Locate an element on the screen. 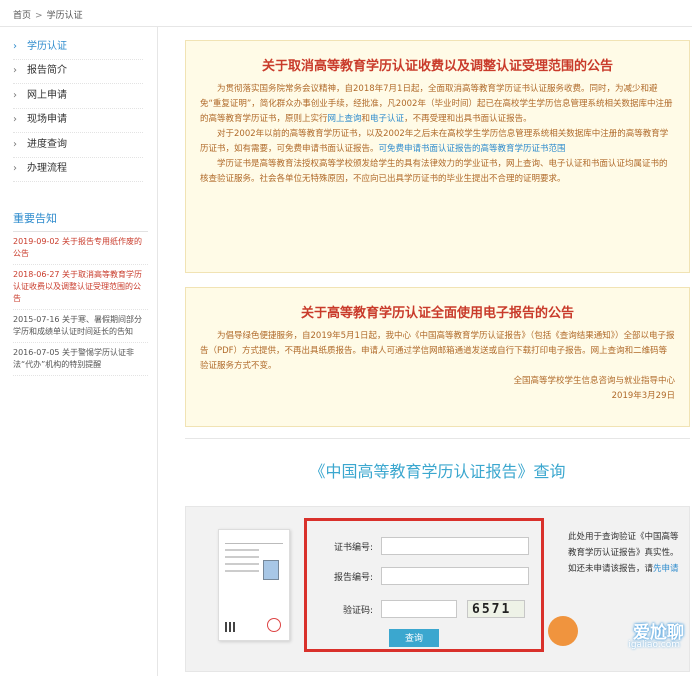 This screenshot has height=676, width=692. sidebar-item-label: 学历认证 is located at coordinates (47, 46).